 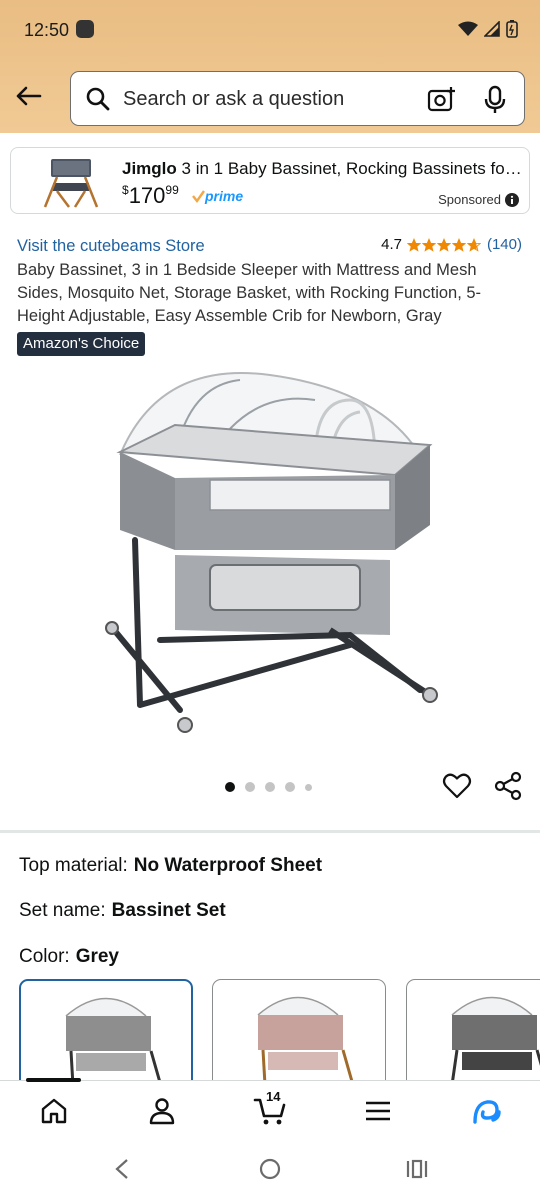 I want to click on nav-rufus, so click(x=486, y=1111).